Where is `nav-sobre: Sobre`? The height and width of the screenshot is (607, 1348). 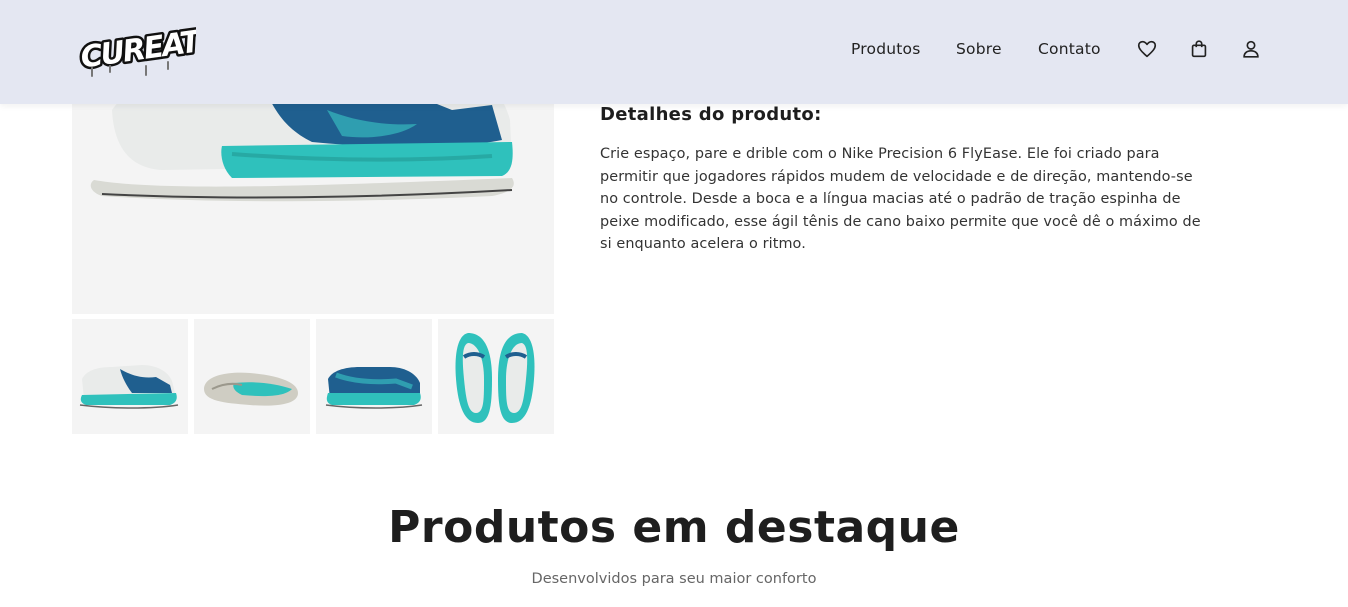 nav-sobre: Sobre is located at coordinates (979, 49).